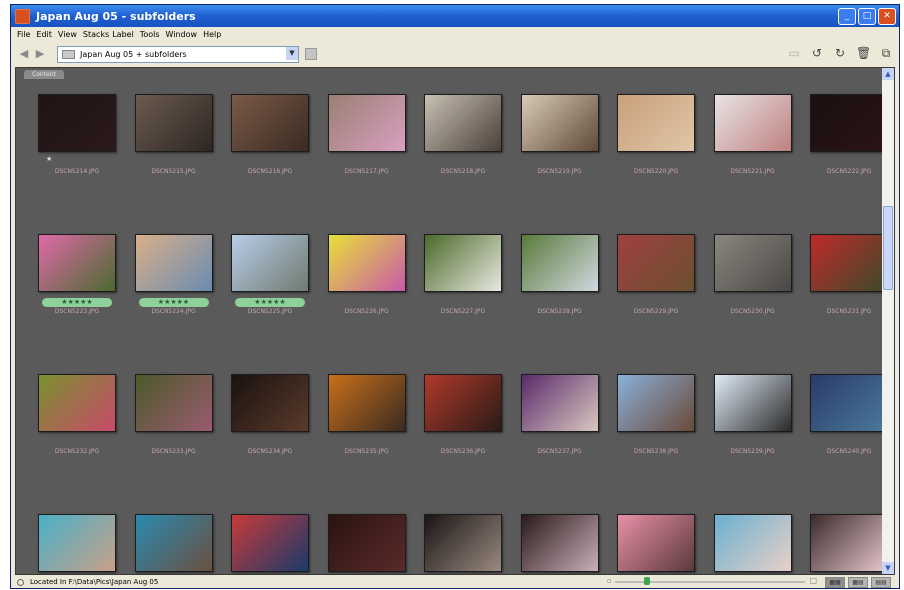 Image resolution: width=904 pixels, height=590 pixels. Describe the element at coordinates (123, 34) in the screenshot. I see `menu-label: Label` at that location.